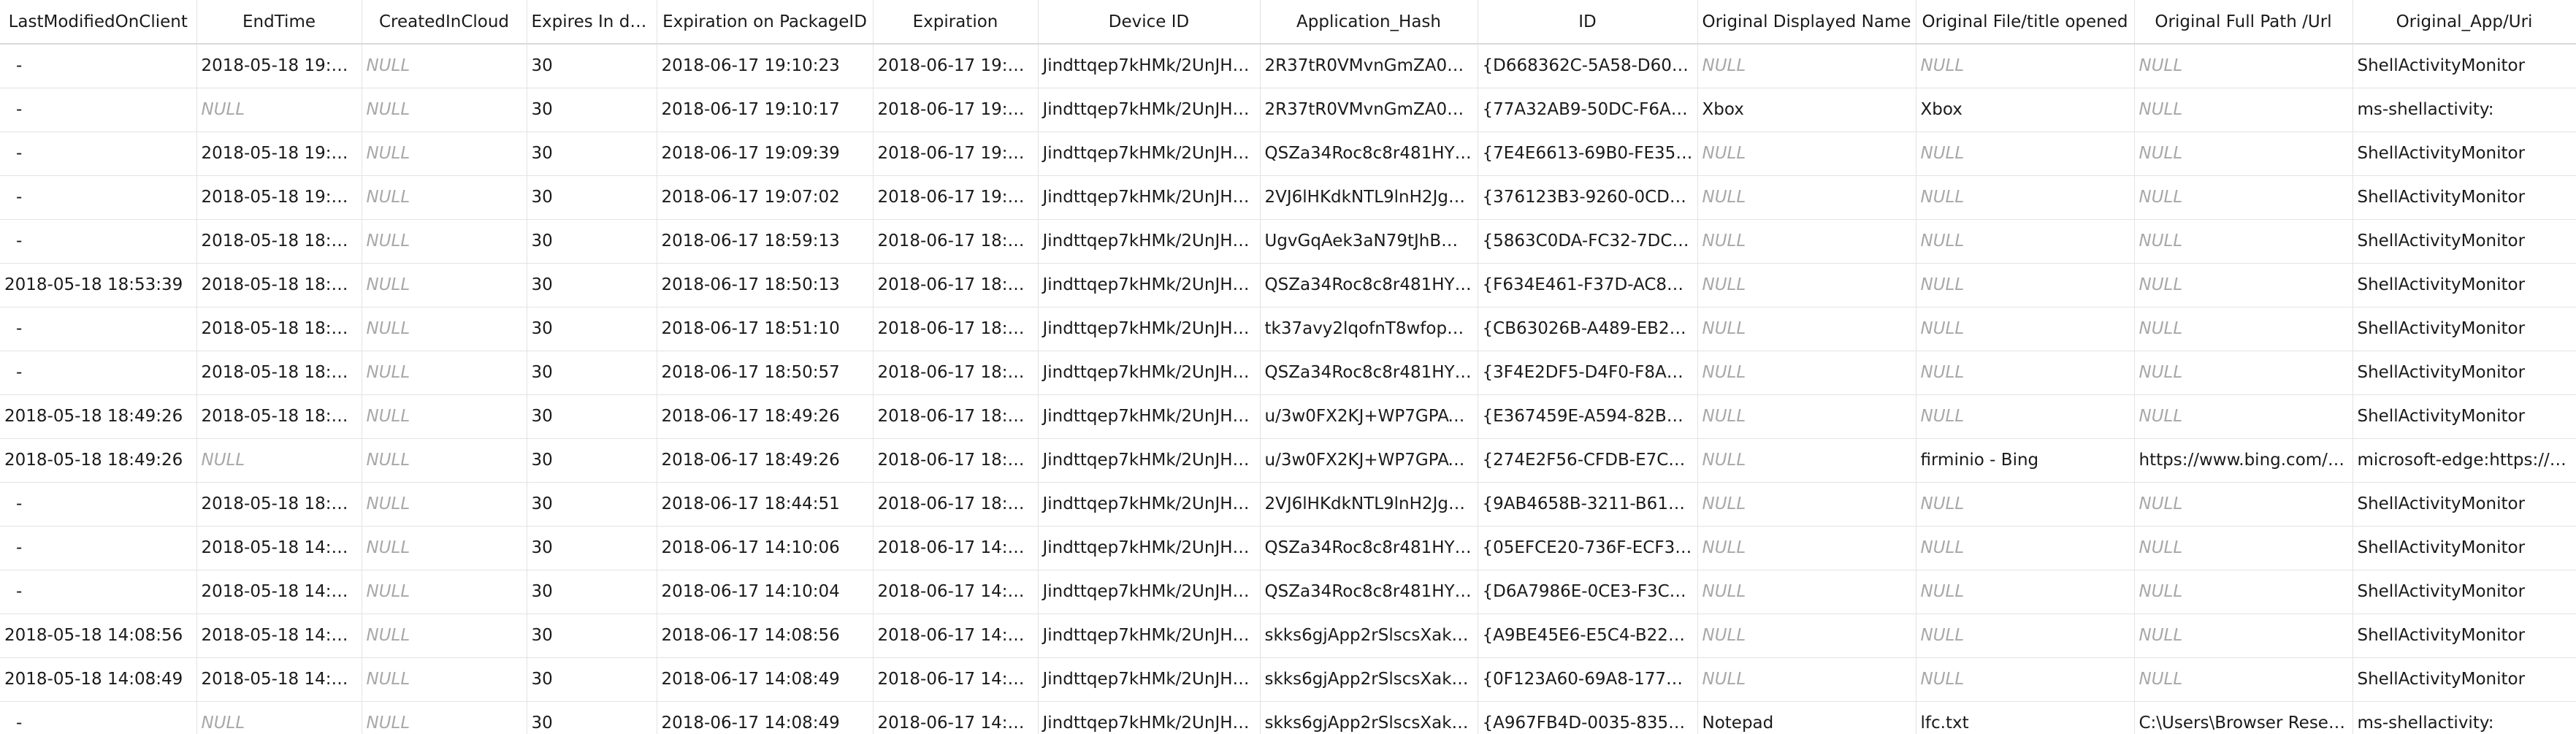 The image size is (2576, 734). Describe the element at coordinates (279, 635) in the screenshot. I see `table-cell: 2018-05-18 14:08:57` at that location.